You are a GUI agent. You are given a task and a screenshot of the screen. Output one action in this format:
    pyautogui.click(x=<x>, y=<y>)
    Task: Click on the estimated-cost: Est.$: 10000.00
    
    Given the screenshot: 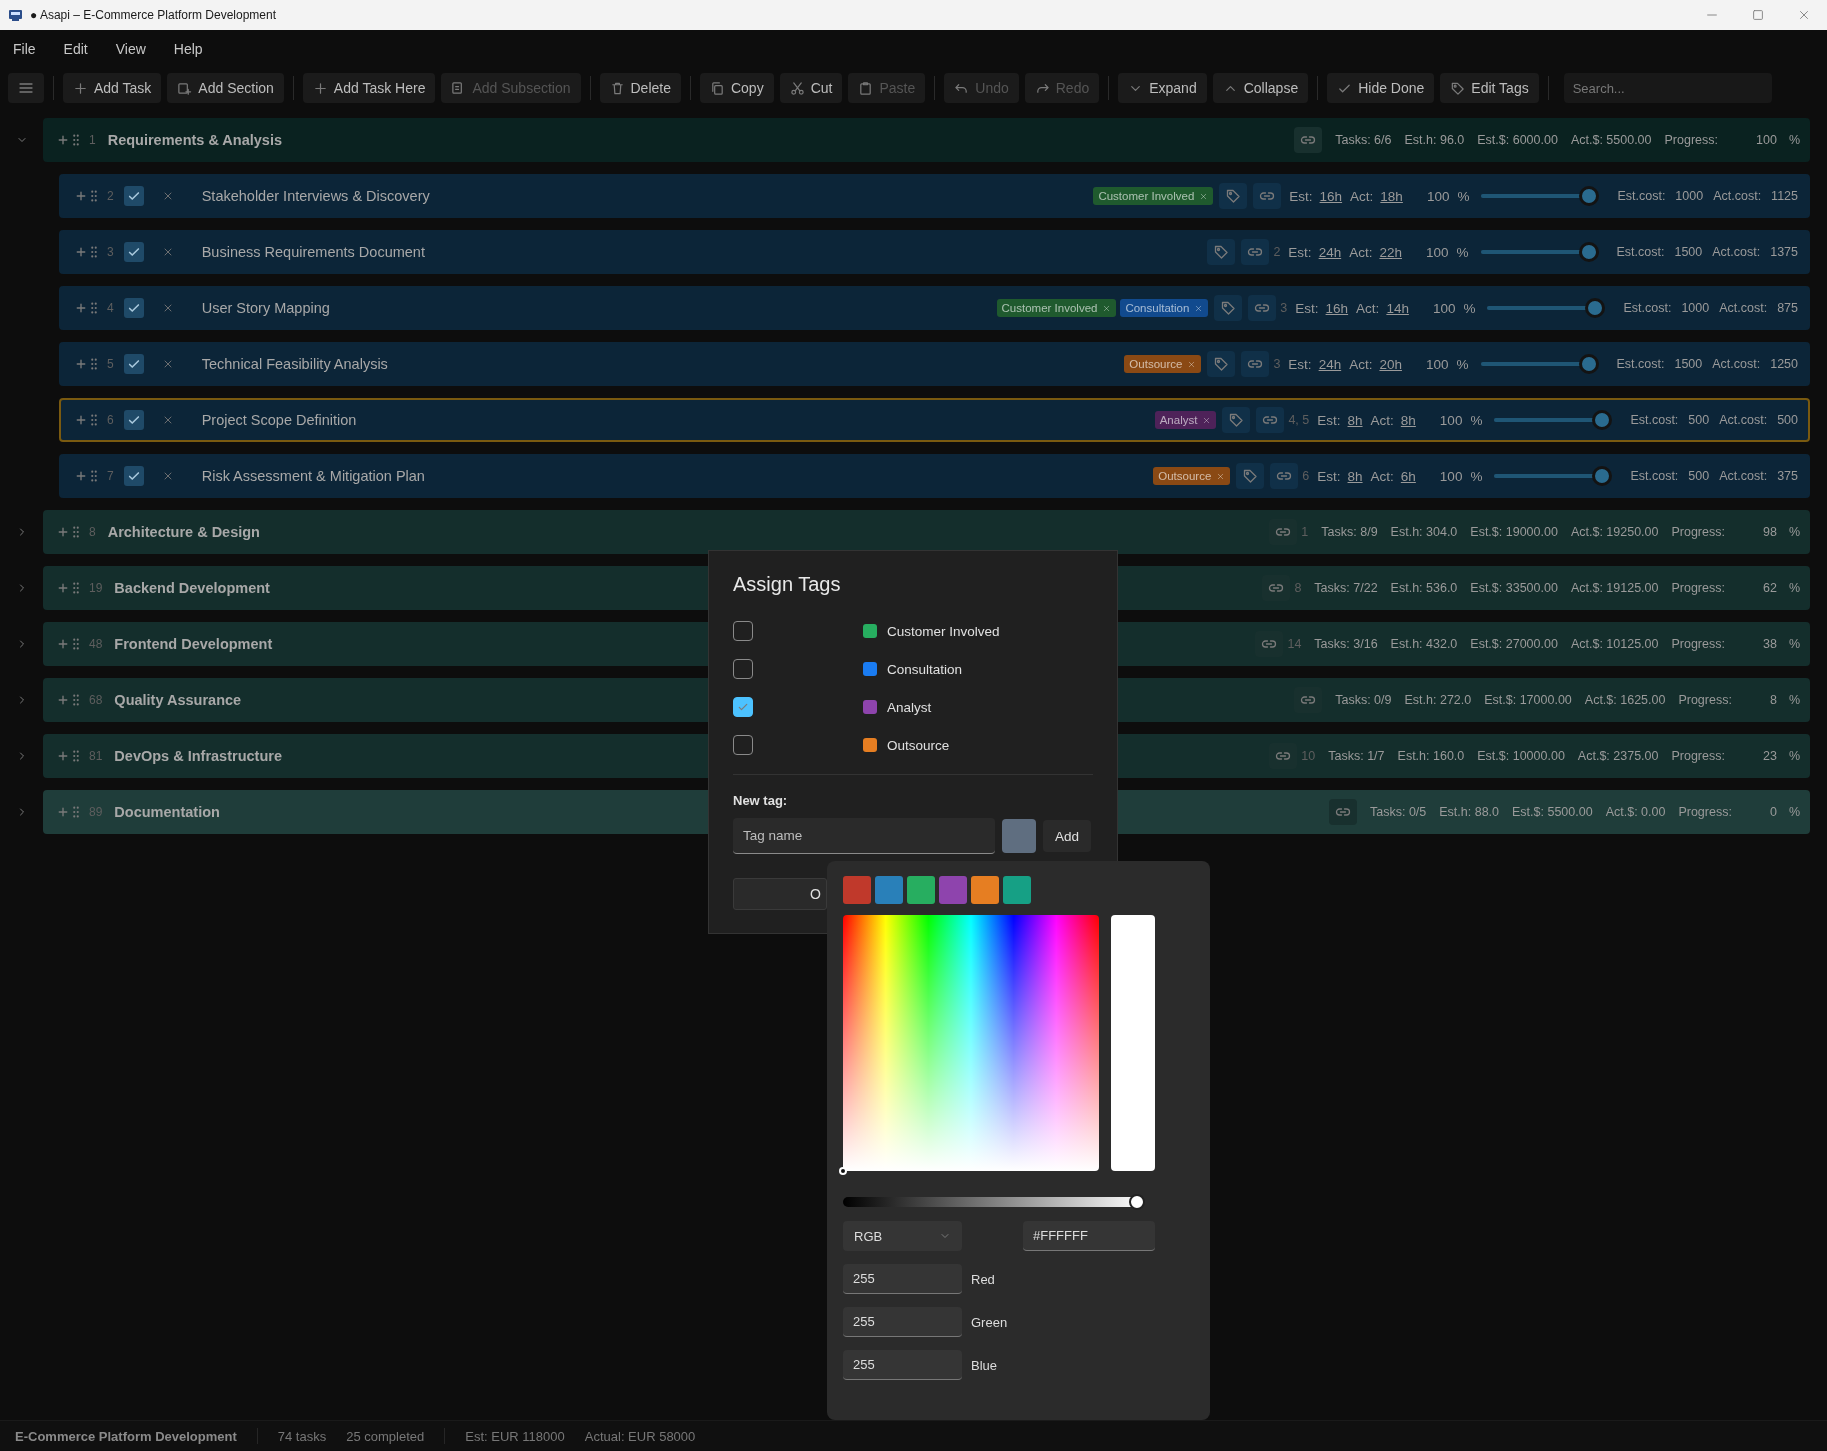 What is the action you would take?
    pyautogui.click(x=1521, y=756)
    